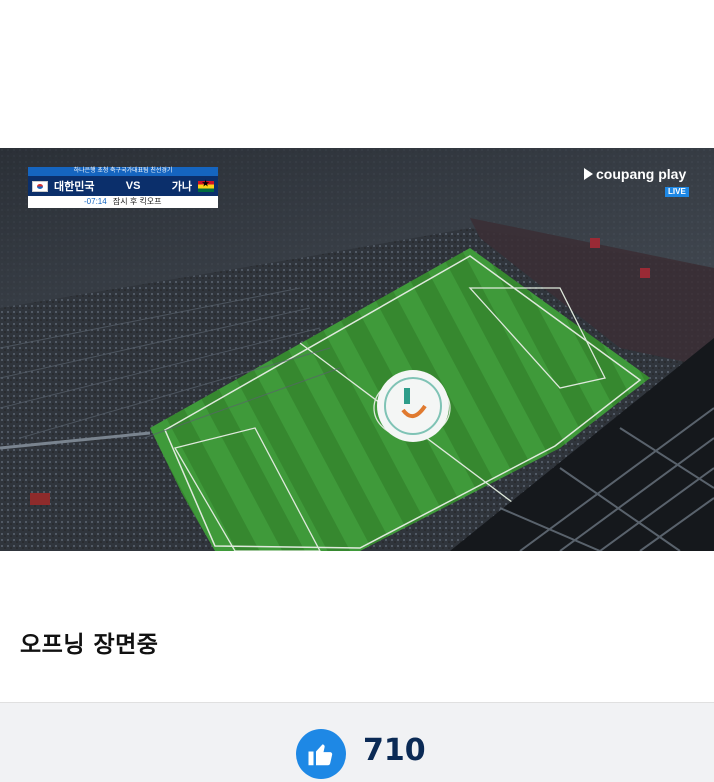  What do you see at coordinates (95, 201) in the screenshot?
I see `match-clock: -07:14` at bounding box center [95, 201].